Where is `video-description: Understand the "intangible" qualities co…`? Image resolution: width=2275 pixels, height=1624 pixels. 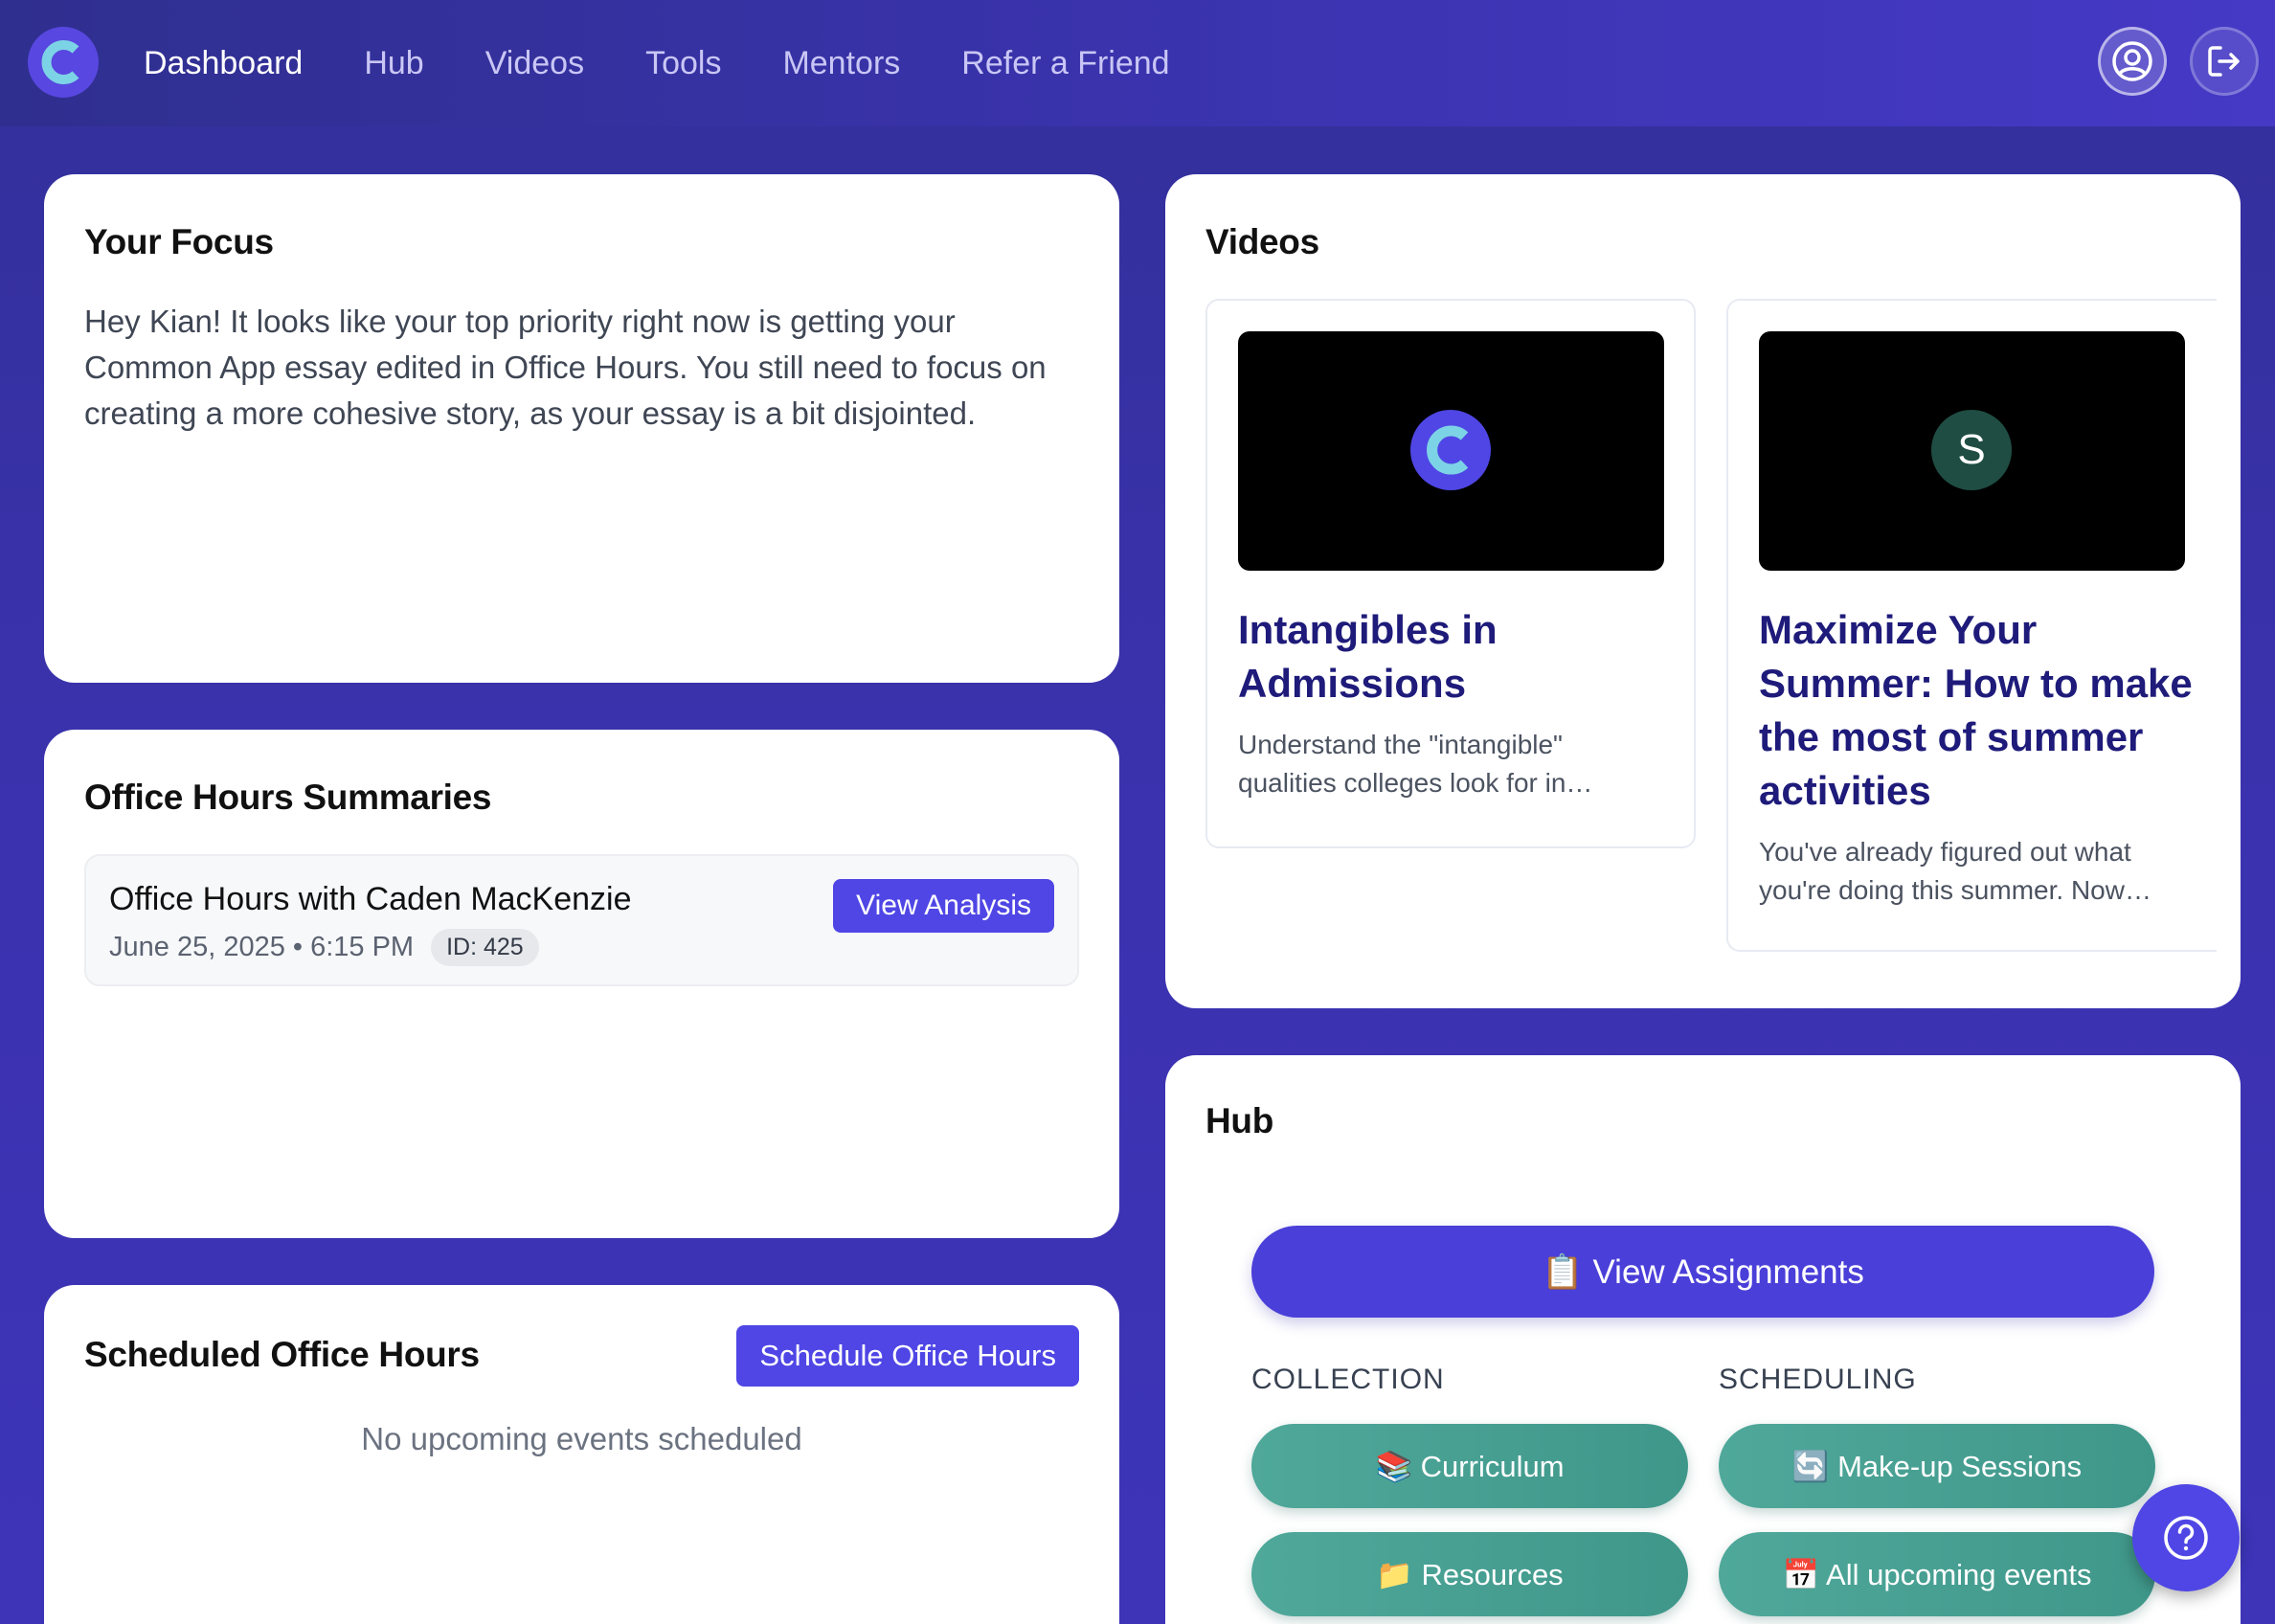 video-description: Understand the "intangible" qualities co… is located at coordinates (1415, 764).